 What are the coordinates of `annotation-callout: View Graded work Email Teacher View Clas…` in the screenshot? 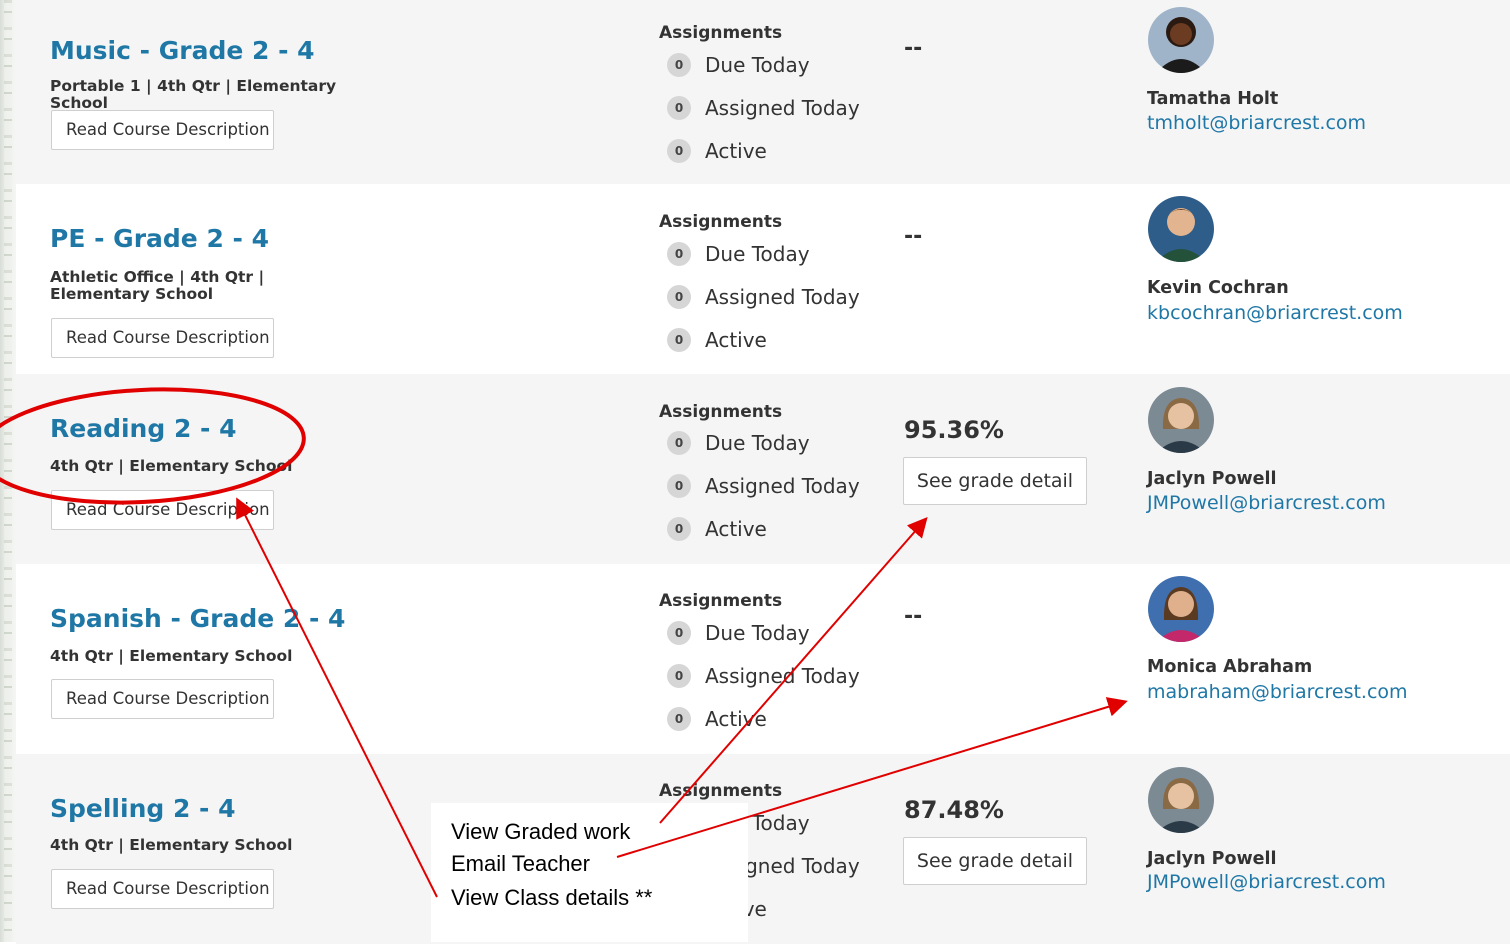 It's located at (589, 872).